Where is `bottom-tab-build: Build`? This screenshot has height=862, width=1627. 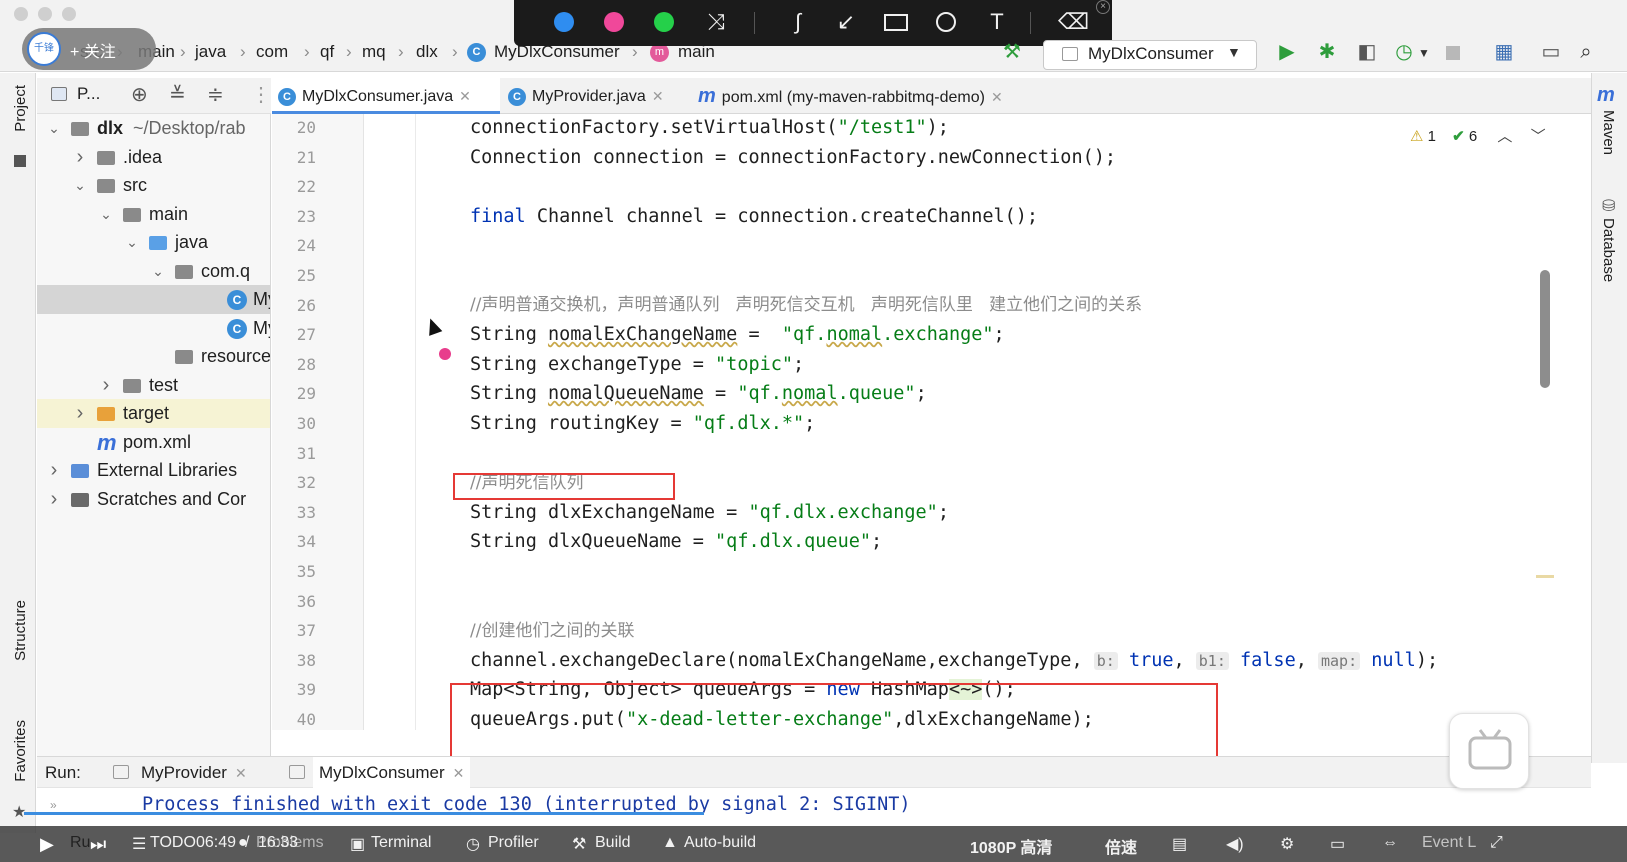
bottom-tab-build: Build is located at coordinates (613, 843).